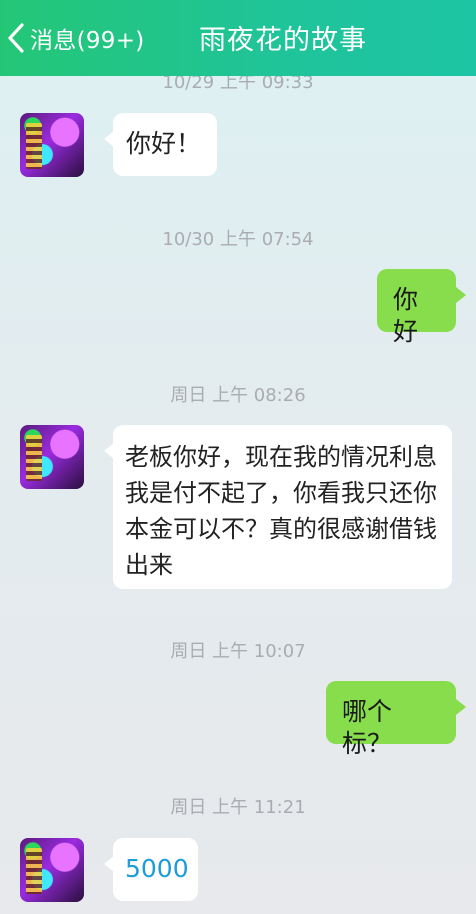 This screenshot has width=476, height=914. What do you see at coordinates (238, 395) in the screenshot?
I see `timestamp: 周日 上午 08:26` at bounding box center [238, 395].